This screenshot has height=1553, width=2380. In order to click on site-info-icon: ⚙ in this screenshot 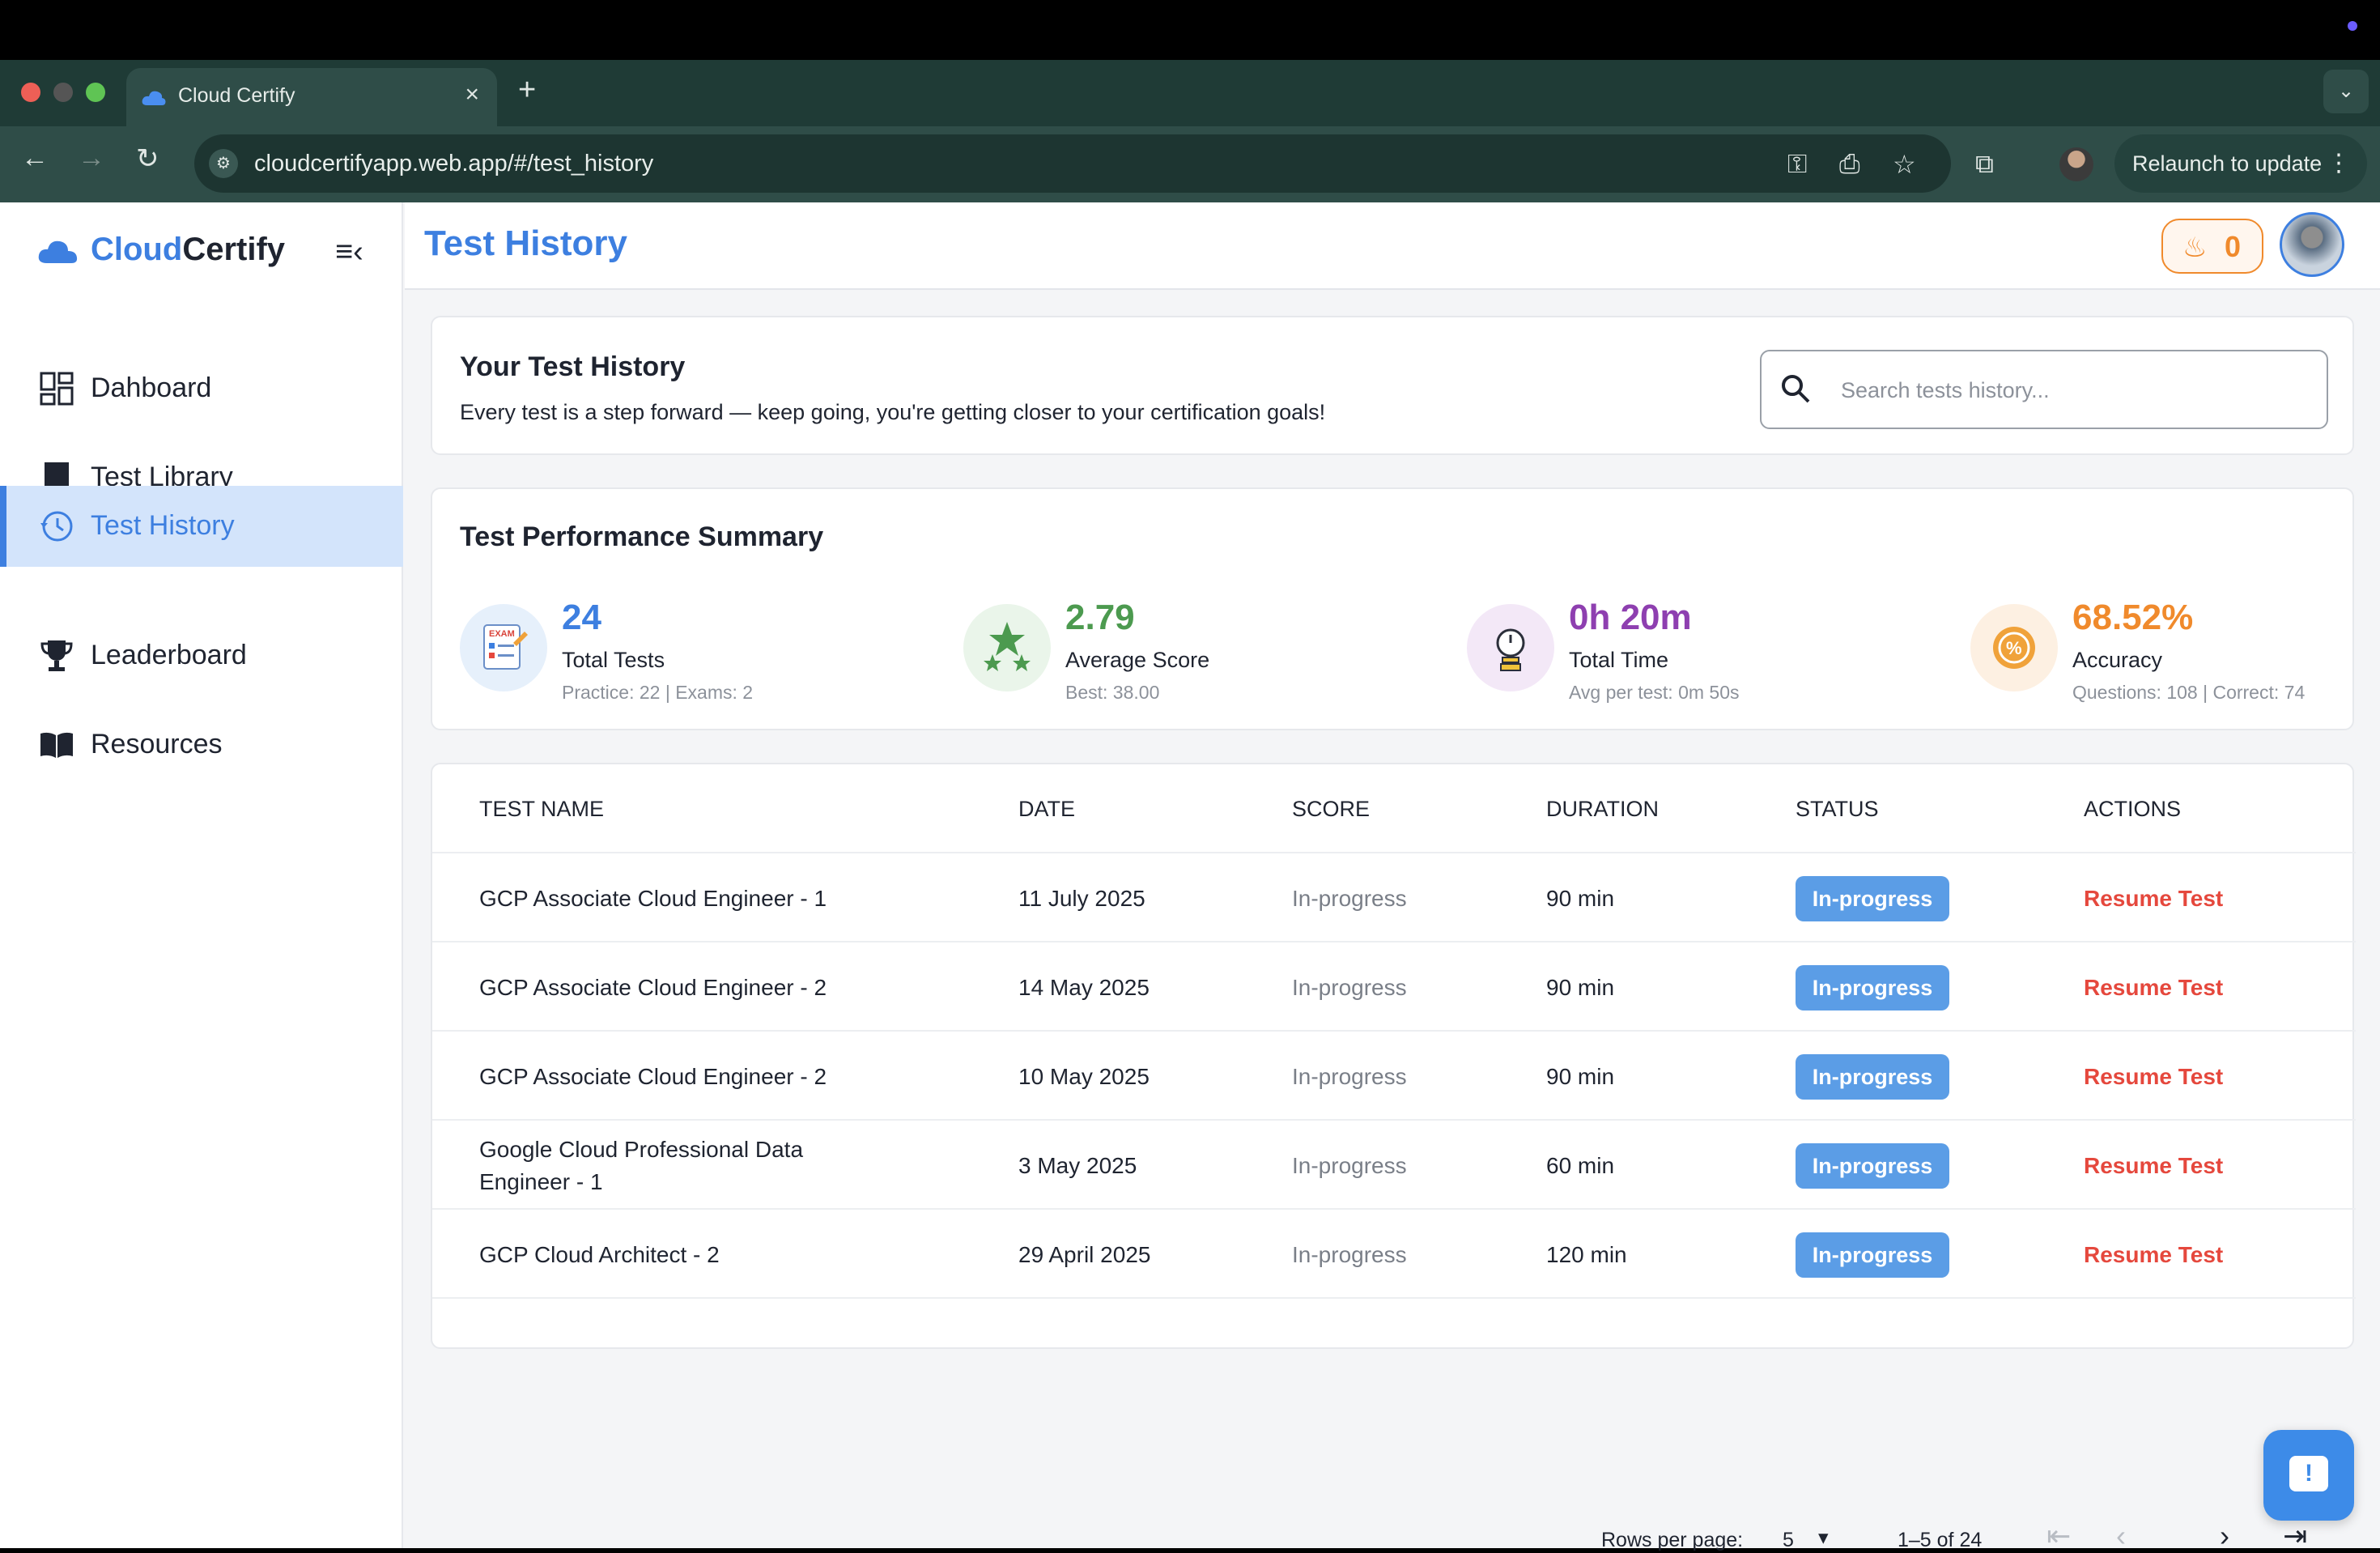, I will do `click(224, 163)`.